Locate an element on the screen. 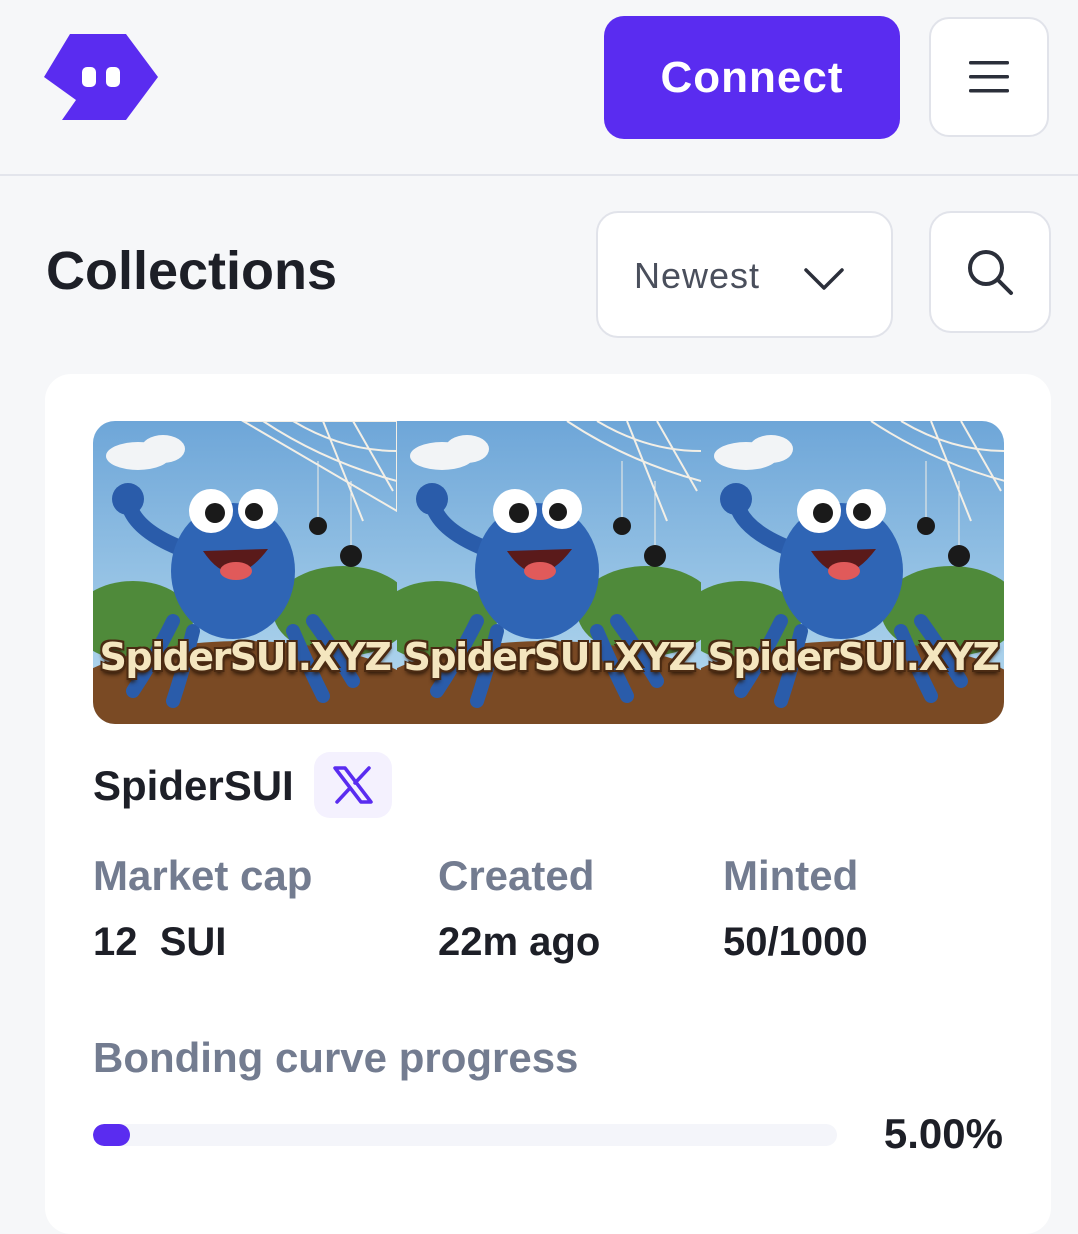 This screenshot has height=1234, width=1078. chevron-down-icon is located at coordinates (824, 279).